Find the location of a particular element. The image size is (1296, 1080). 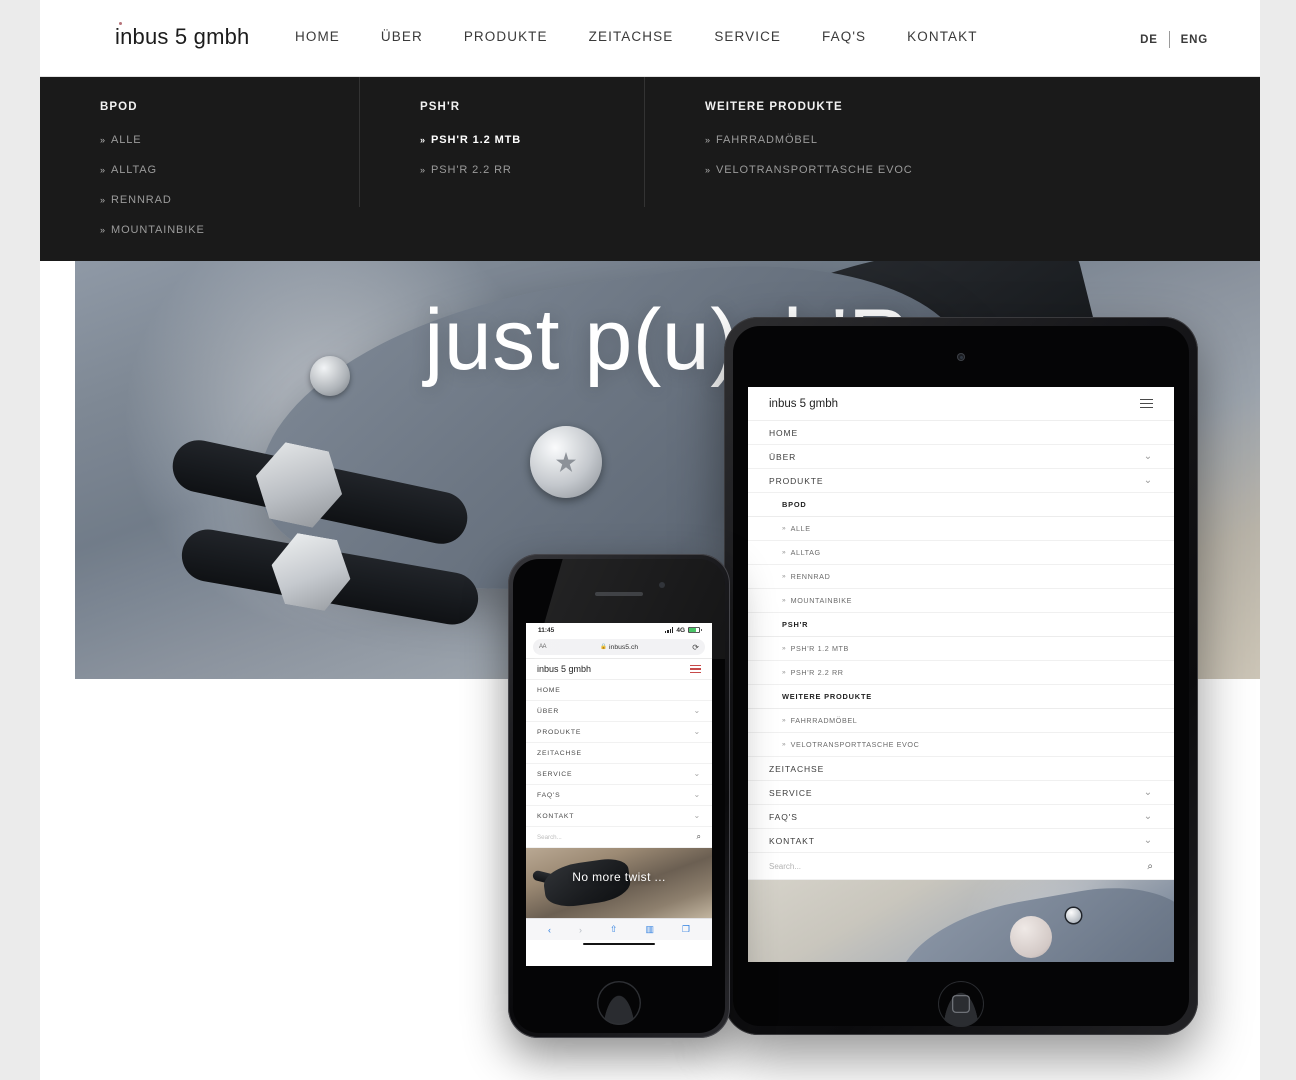

lang-eng: ENG is located at coordinates (1194, 40).